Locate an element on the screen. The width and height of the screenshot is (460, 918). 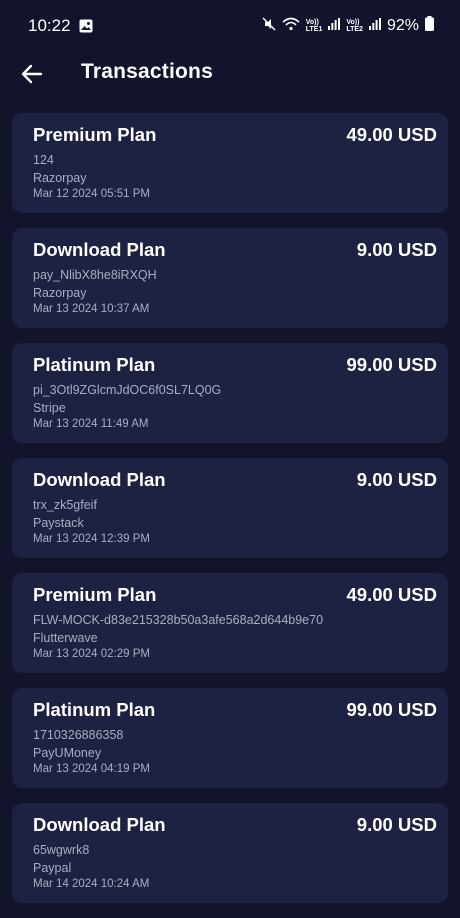
payment-gateway: Paystack is located at coordinates (58, 523).